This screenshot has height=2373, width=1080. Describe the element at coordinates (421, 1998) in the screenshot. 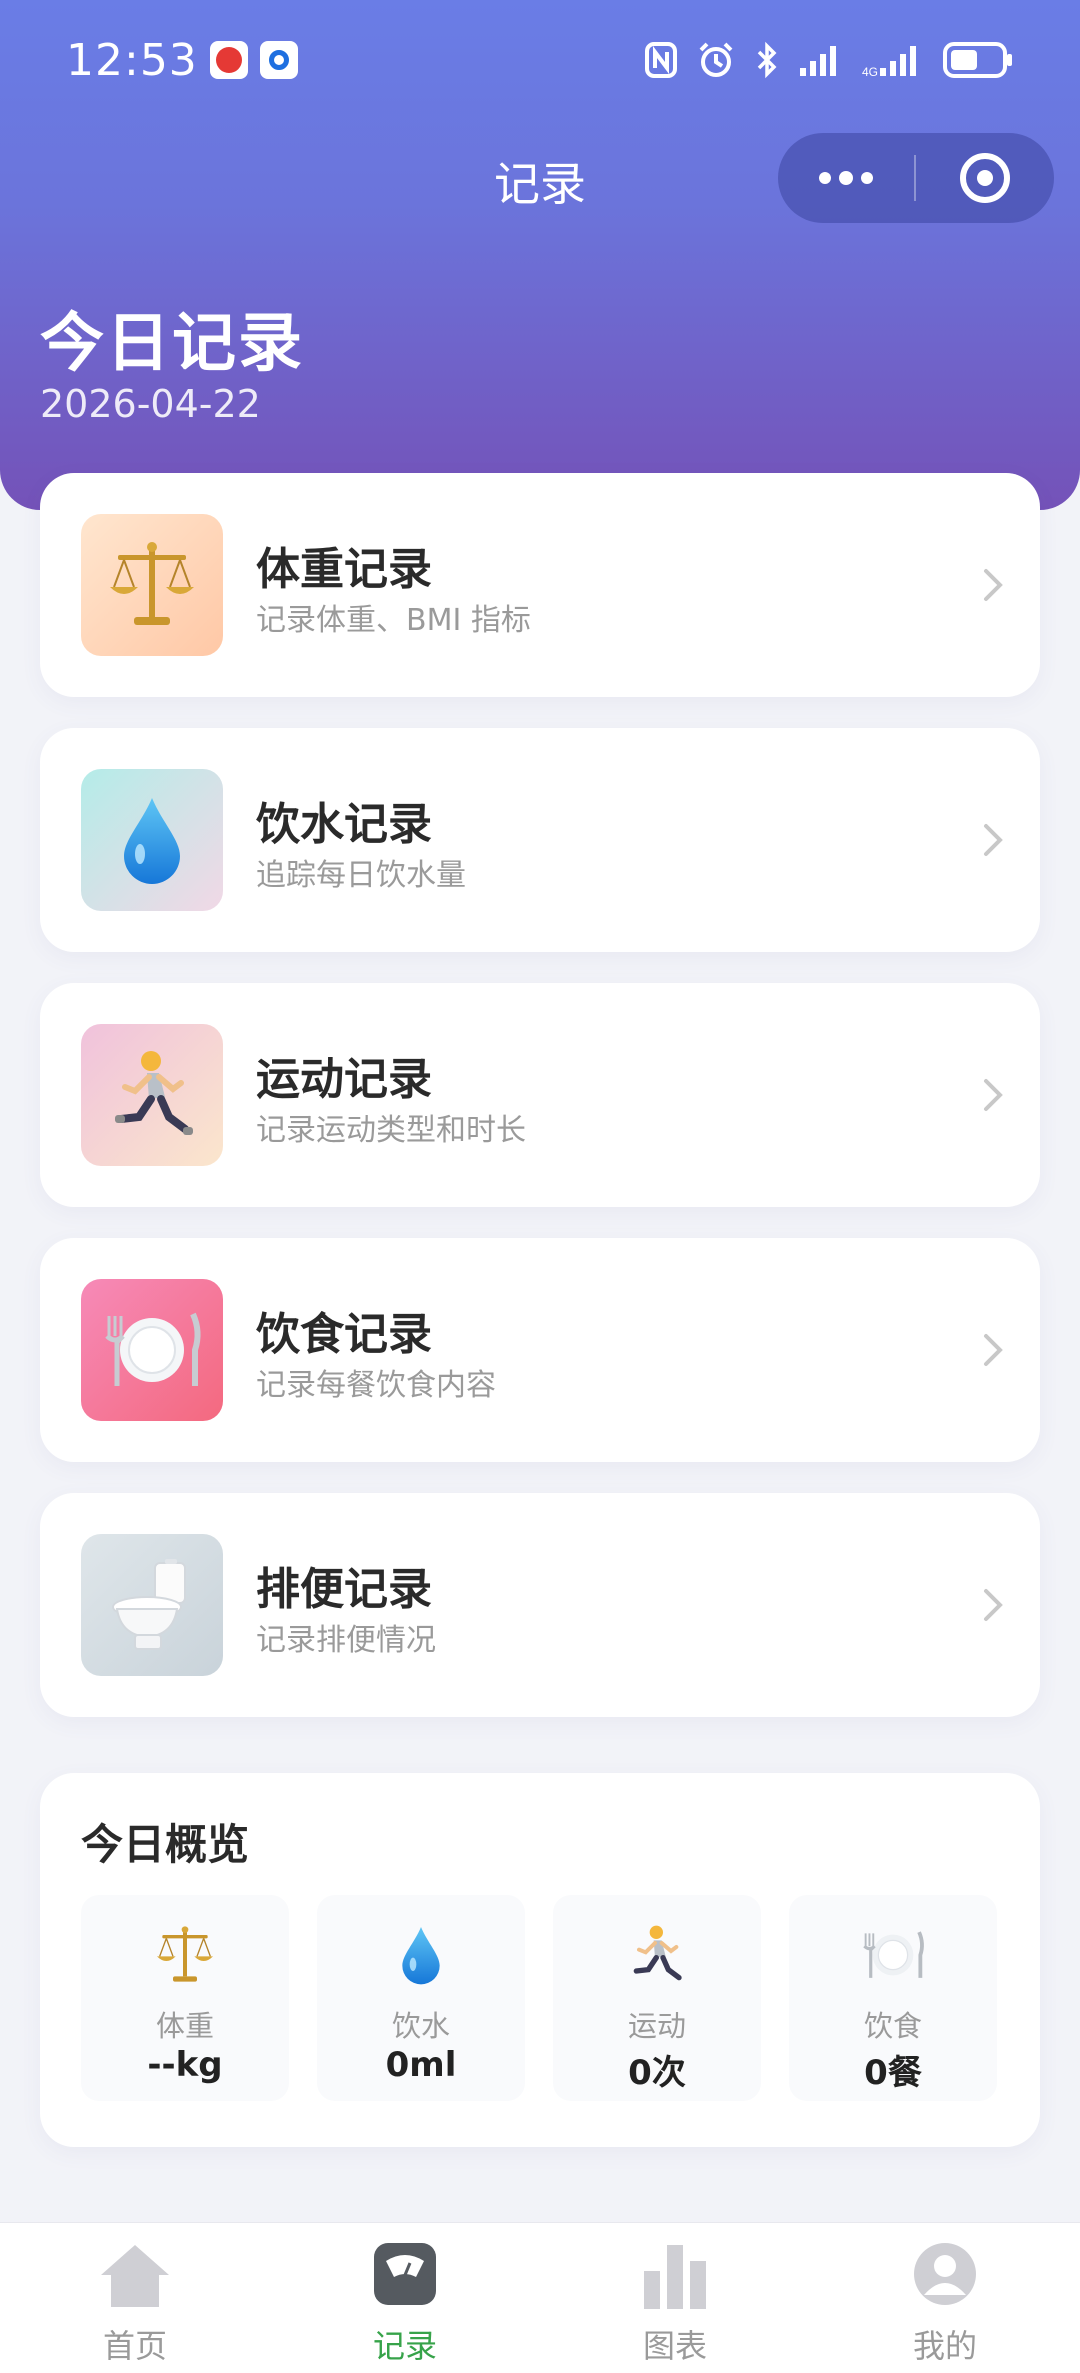

I see `overview-water: 饮水 0ml` at that location.